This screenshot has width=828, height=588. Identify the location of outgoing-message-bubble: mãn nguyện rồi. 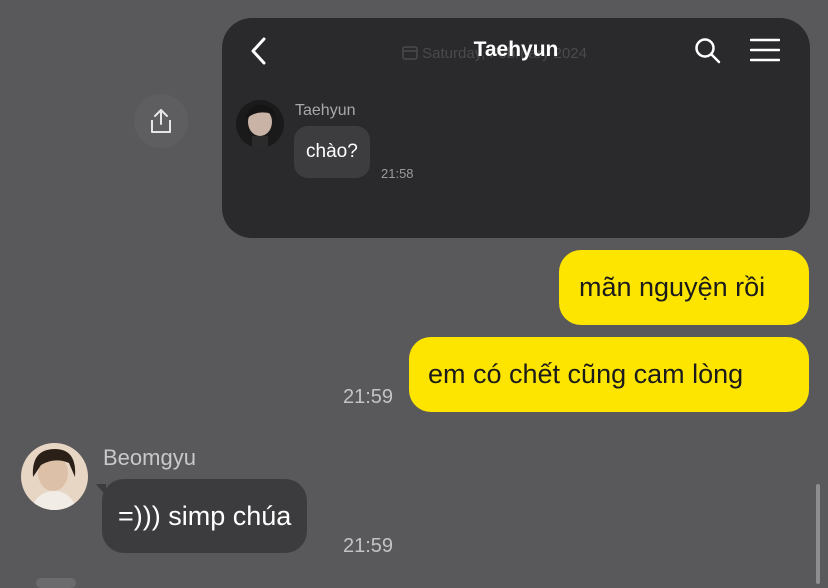
(684, 287).